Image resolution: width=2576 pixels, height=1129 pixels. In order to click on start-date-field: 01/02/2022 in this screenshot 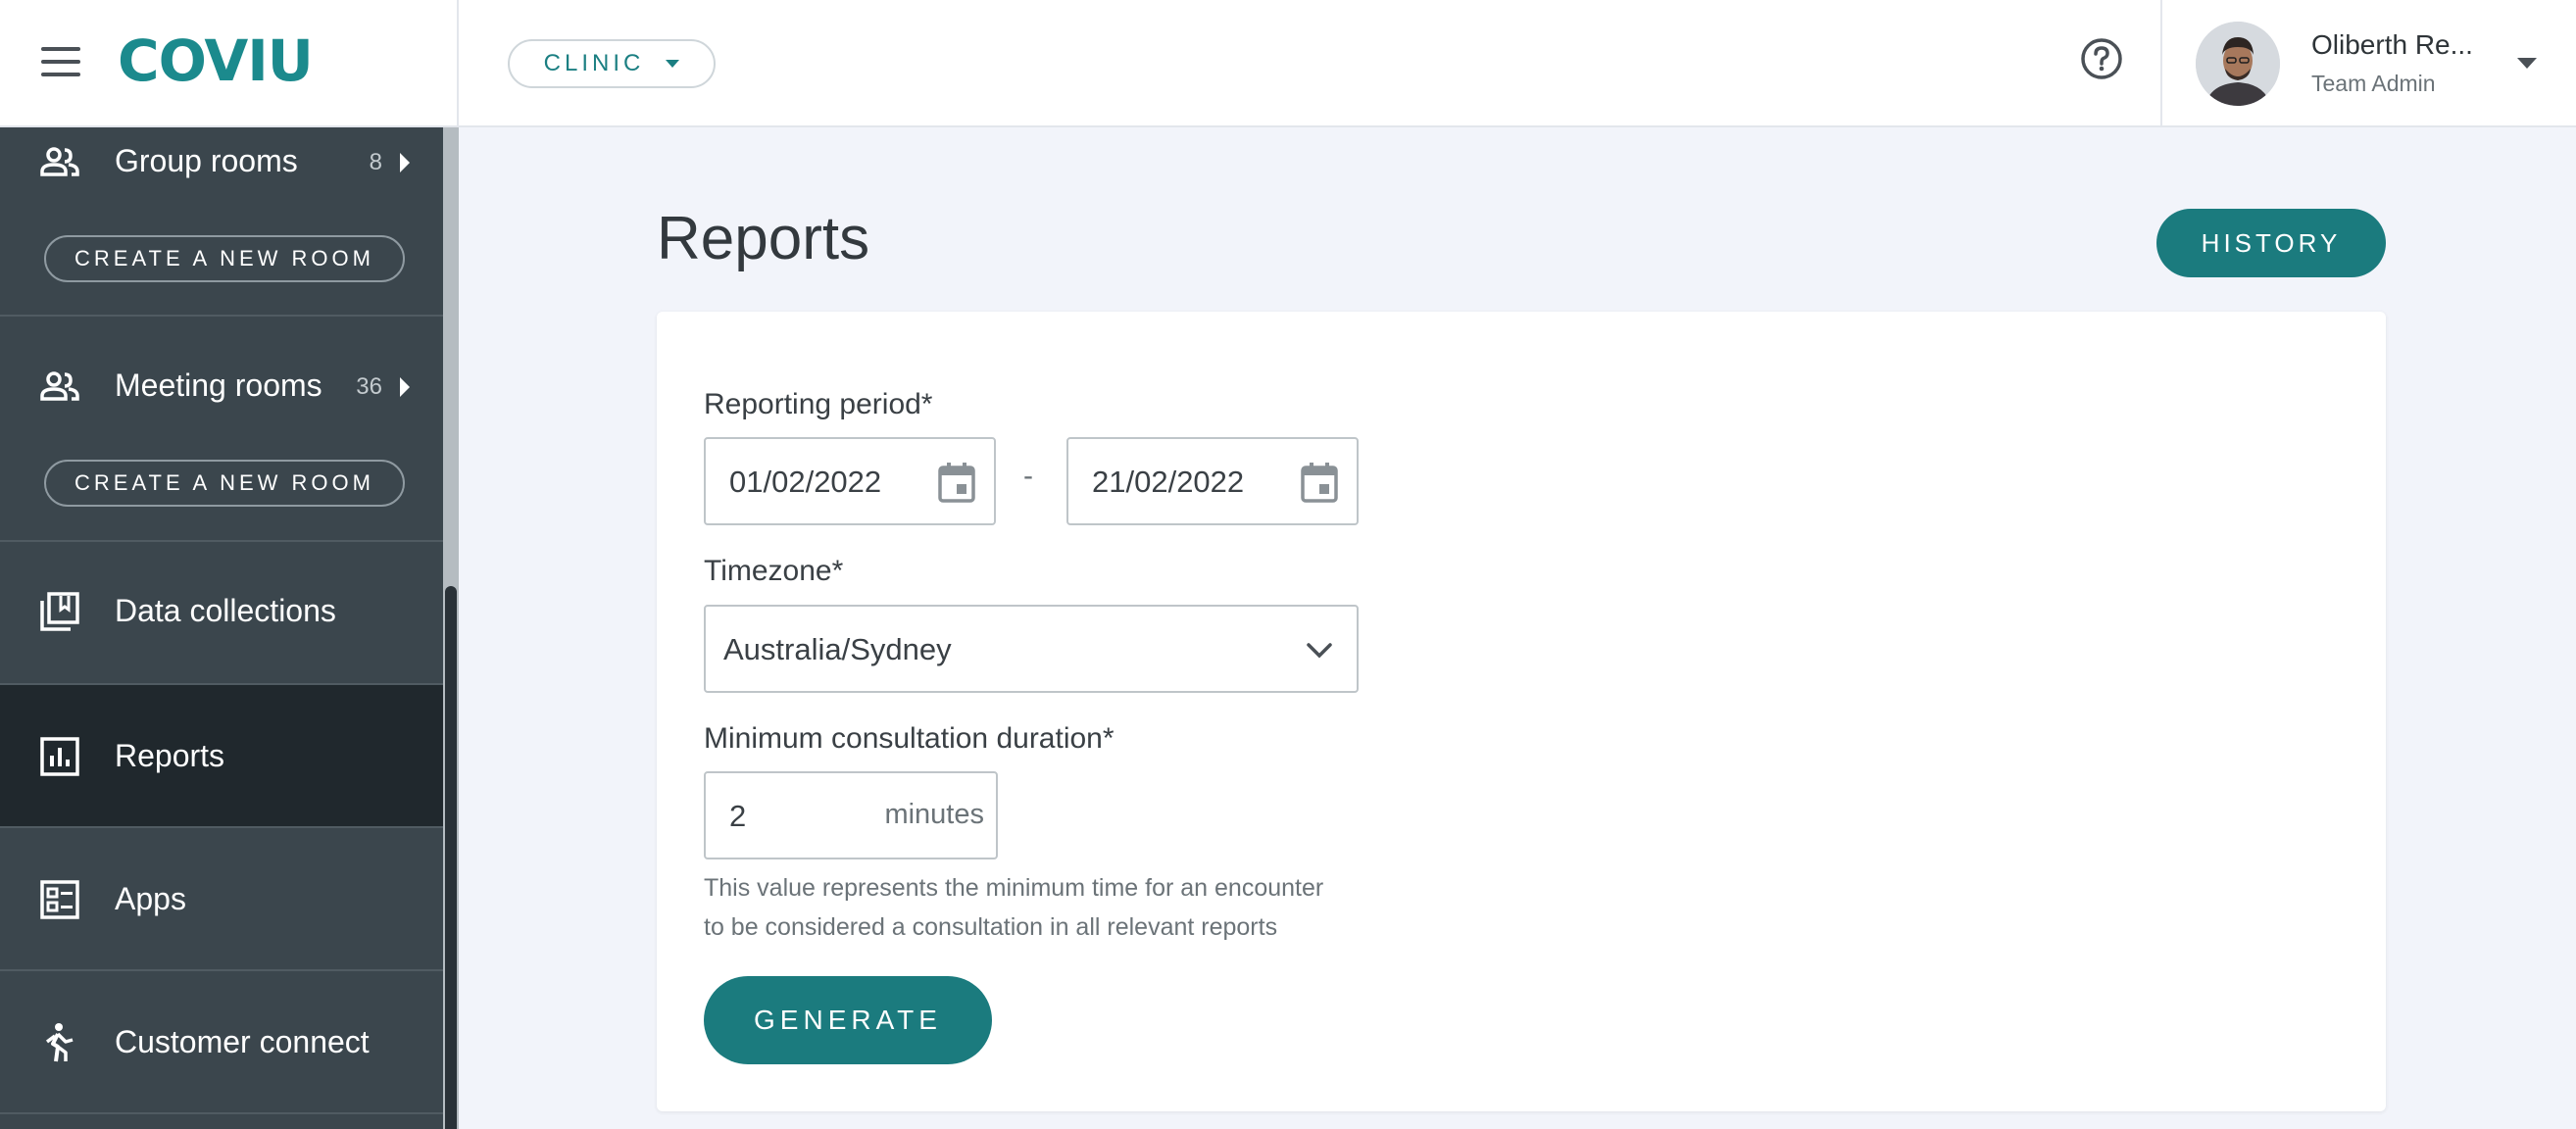, I will do `click(850, 481)`.